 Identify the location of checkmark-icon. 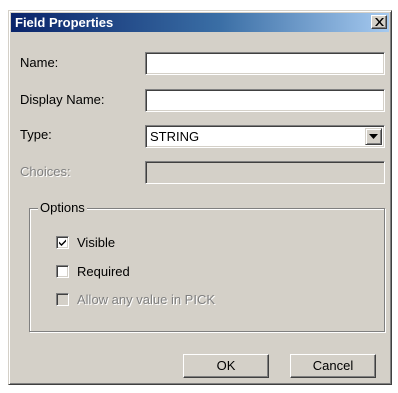
(62, 242).